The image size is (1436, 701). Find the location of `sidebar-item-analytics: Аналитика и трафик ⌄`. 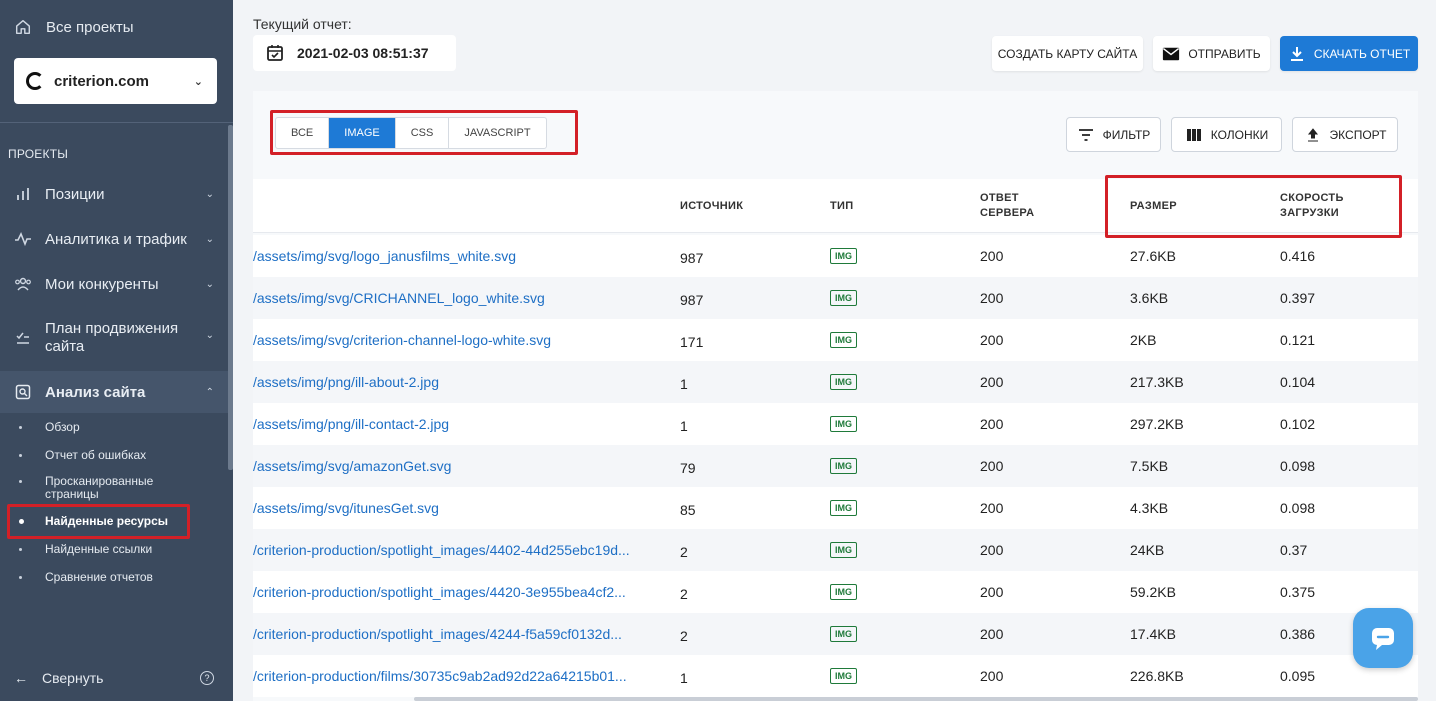

sidebar-item-analytics: Аналитика и трафик ⌄ is located at coordinates (114, 239).